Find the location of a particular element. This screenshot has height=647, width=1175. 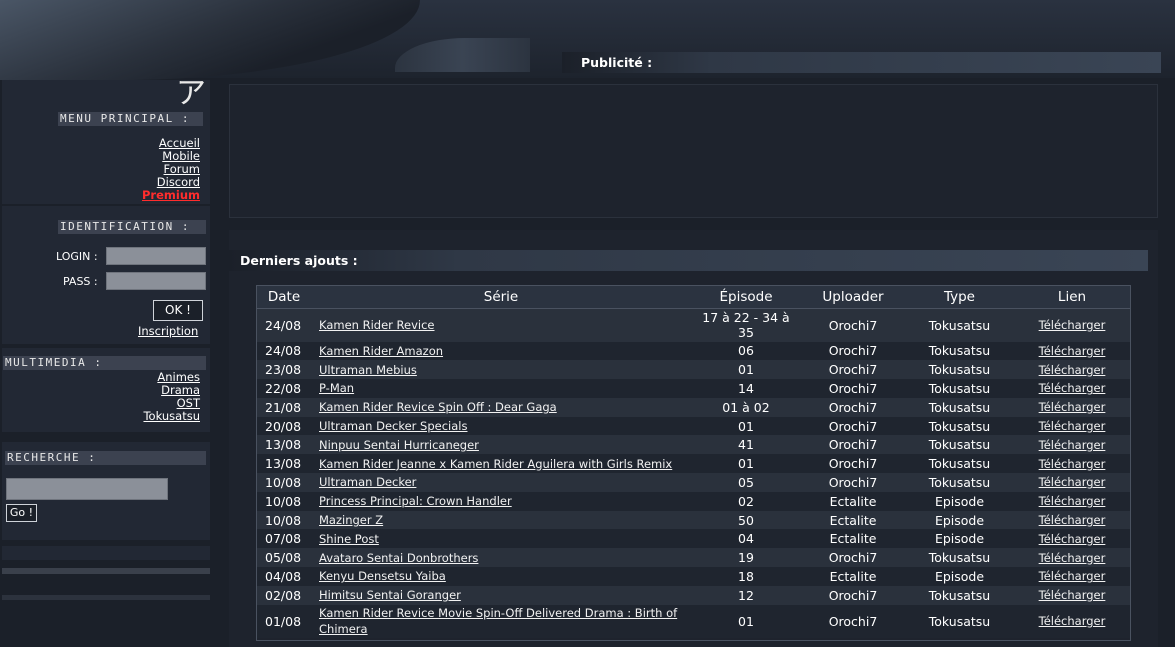

serie-link: Princess Principal: Crown Handler is located at coordinates (415, 501).